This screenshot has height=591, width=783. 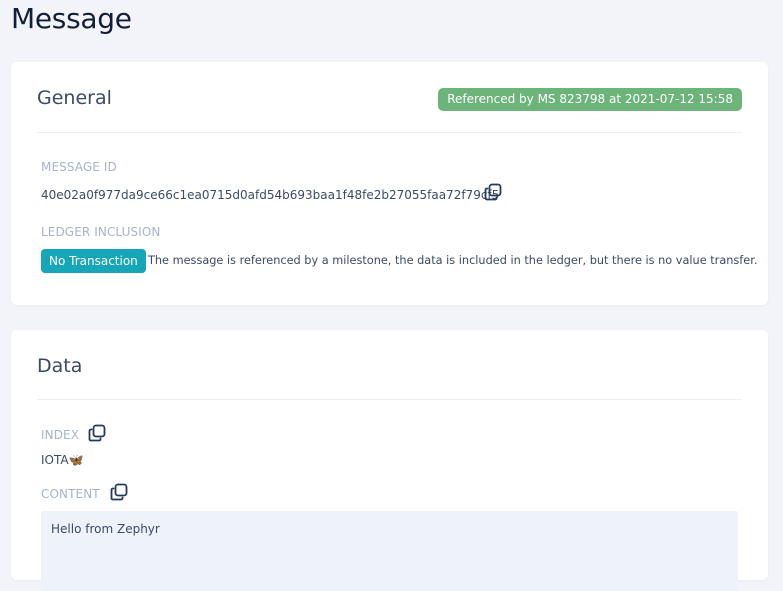 What do you see at coordinates (62, 460) in the screenshot?
I see `index-value: IOTA🦋` at bounding box center [62, 460].